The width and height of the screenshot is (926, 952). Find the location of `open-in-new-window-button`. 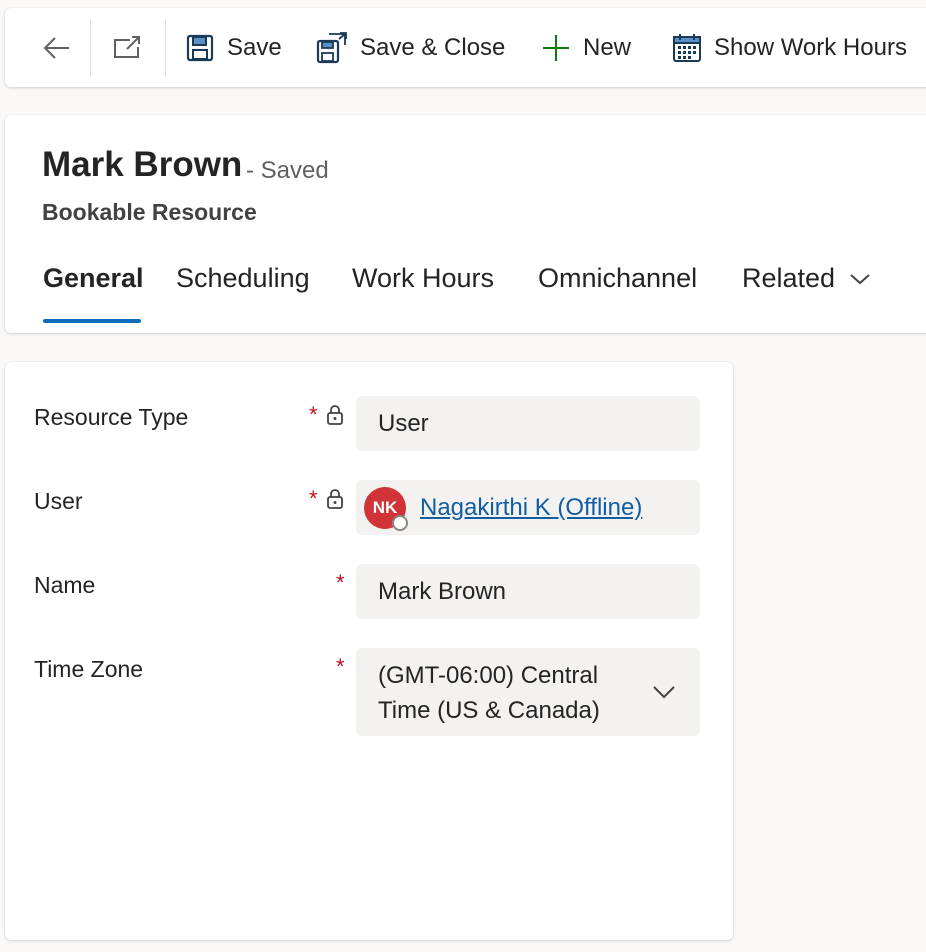

open-in-new-window-button is located at coordinates (127, 48).